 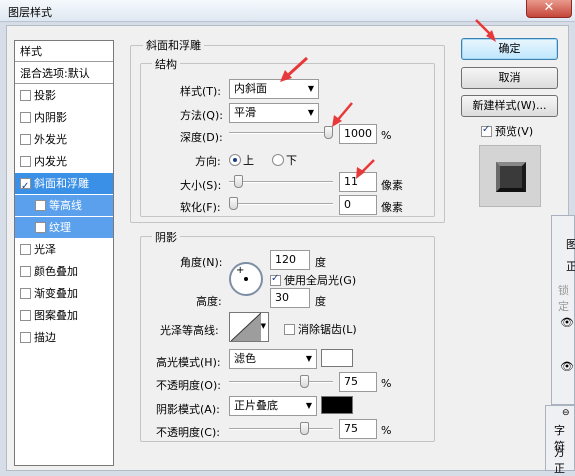 I want to click on list-item-pattern-overlay: 图案叠加, so click(x=64, y=315).